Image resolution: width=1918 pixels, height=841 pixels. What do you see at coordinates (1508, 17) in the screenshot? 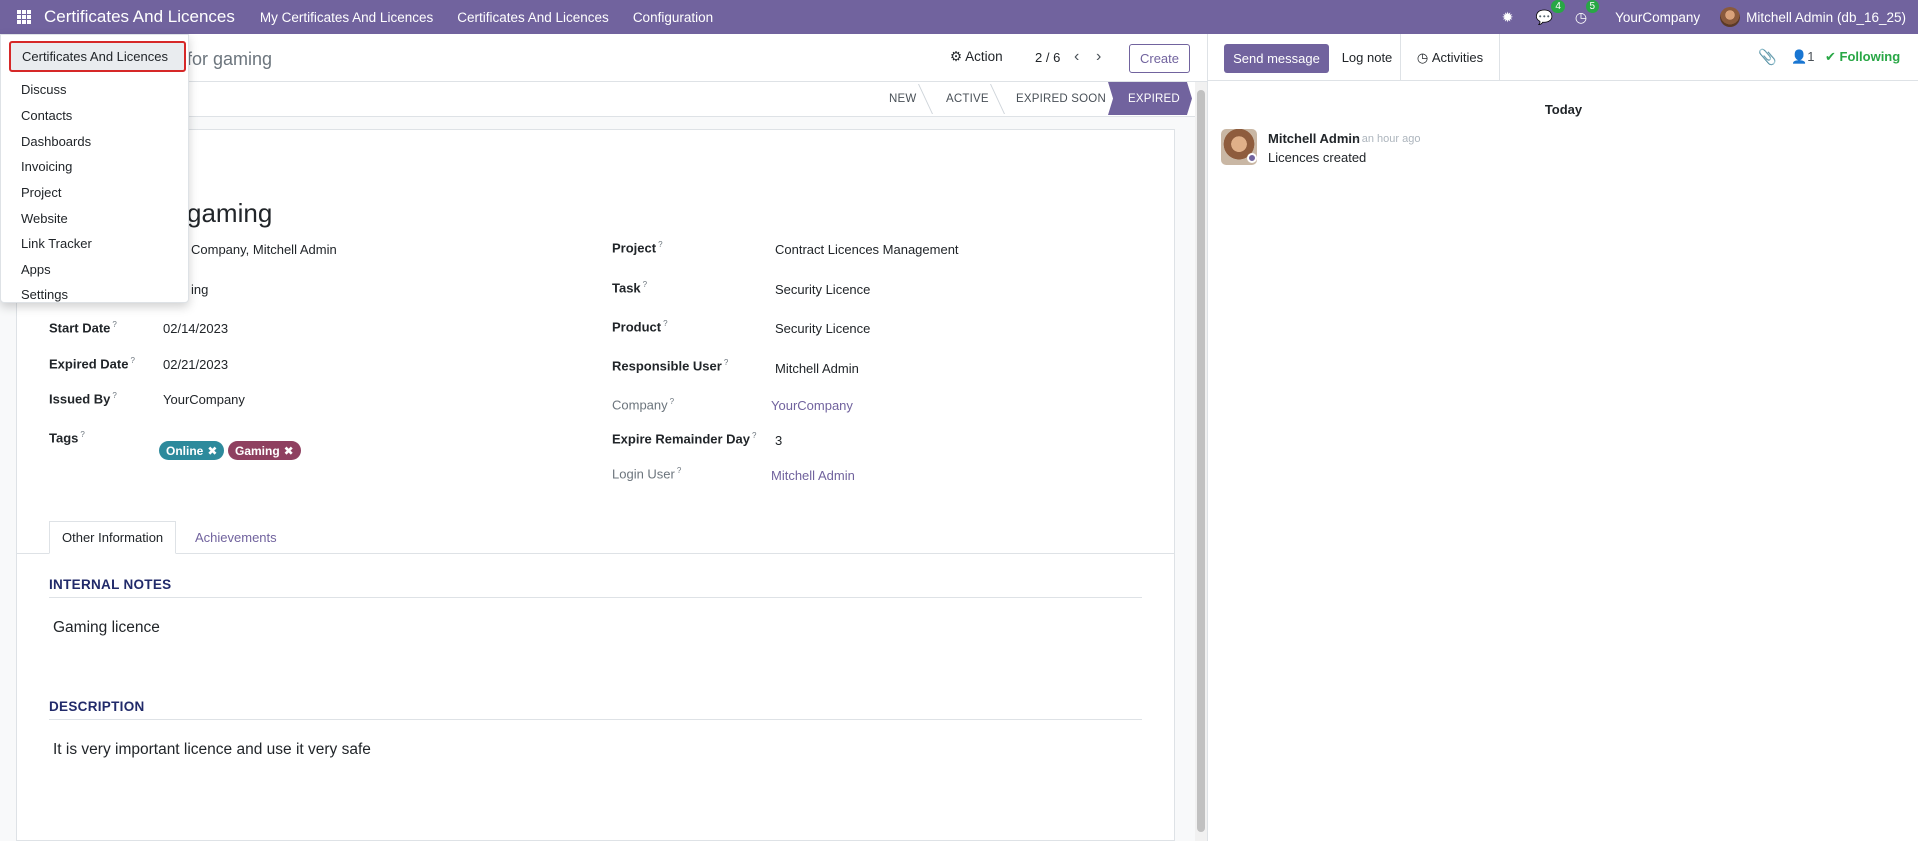
I see `bug-icon: ✹` at bounding box center [1508, 17].